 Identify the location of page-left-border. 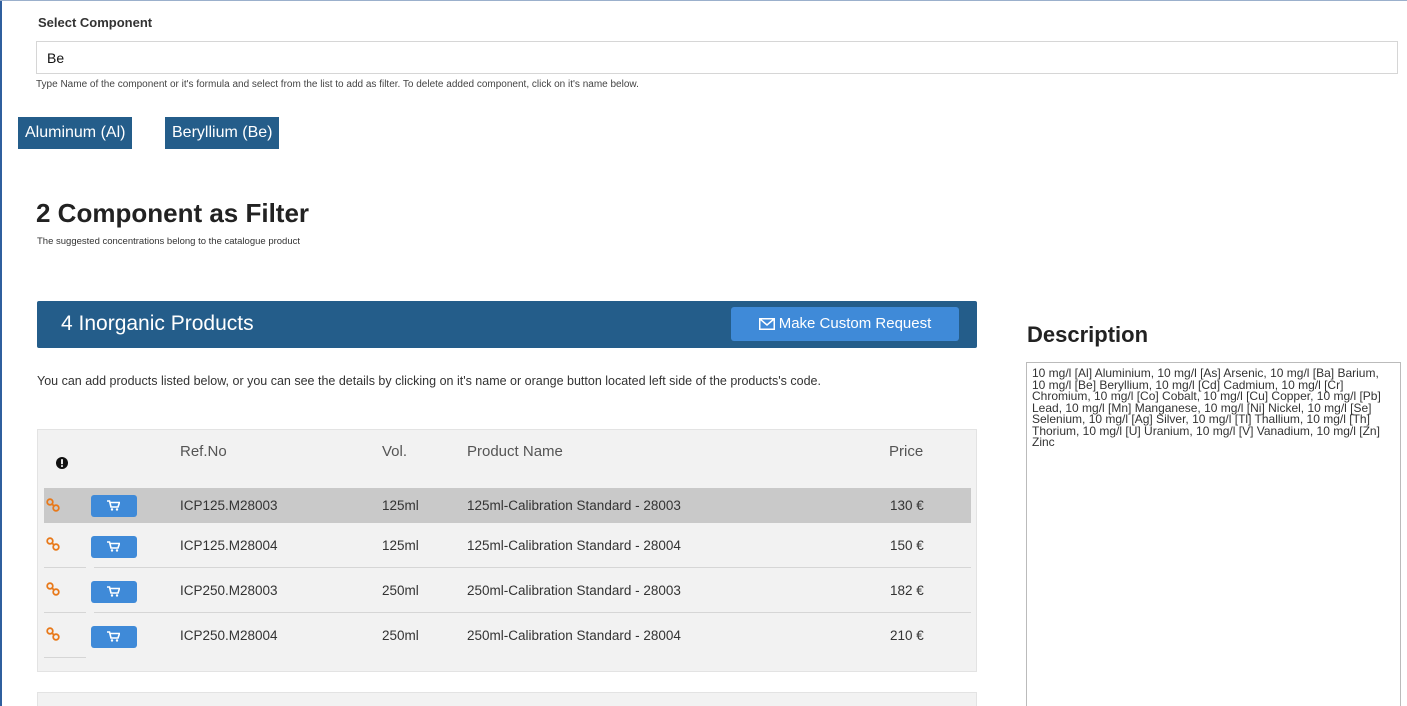
(1, 353).